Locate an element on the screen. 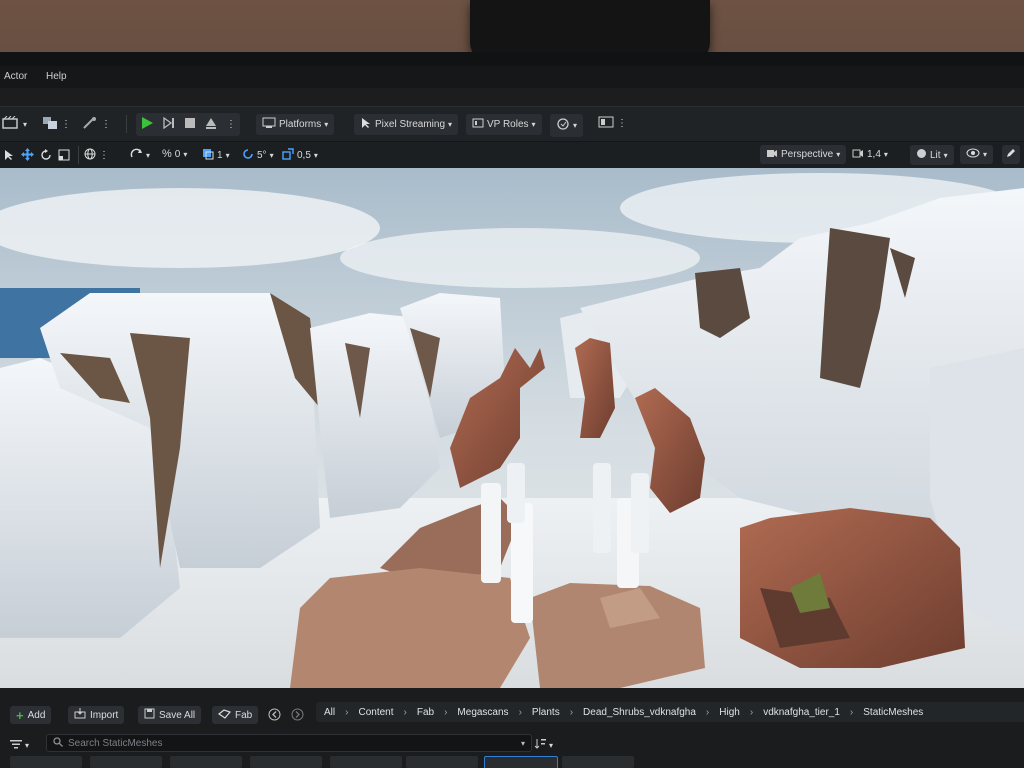 This screenshot has height=768, width=1024. pixel-streaming-label: Pixel Streaming is located at coordinates (410, 124).